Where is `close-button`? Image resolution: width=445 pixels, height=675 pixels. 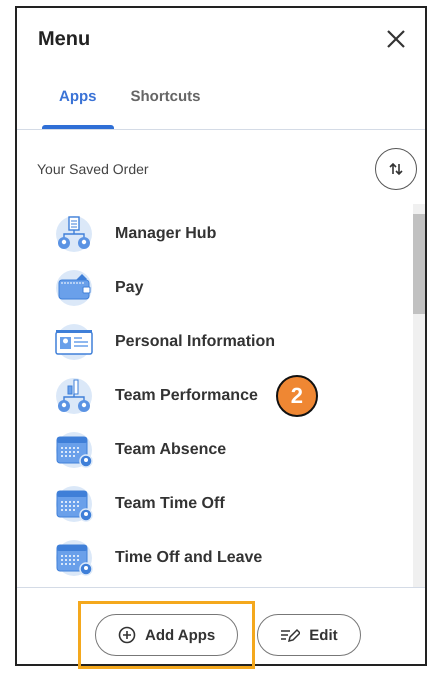
close-button is located at coordinates (396, 39).